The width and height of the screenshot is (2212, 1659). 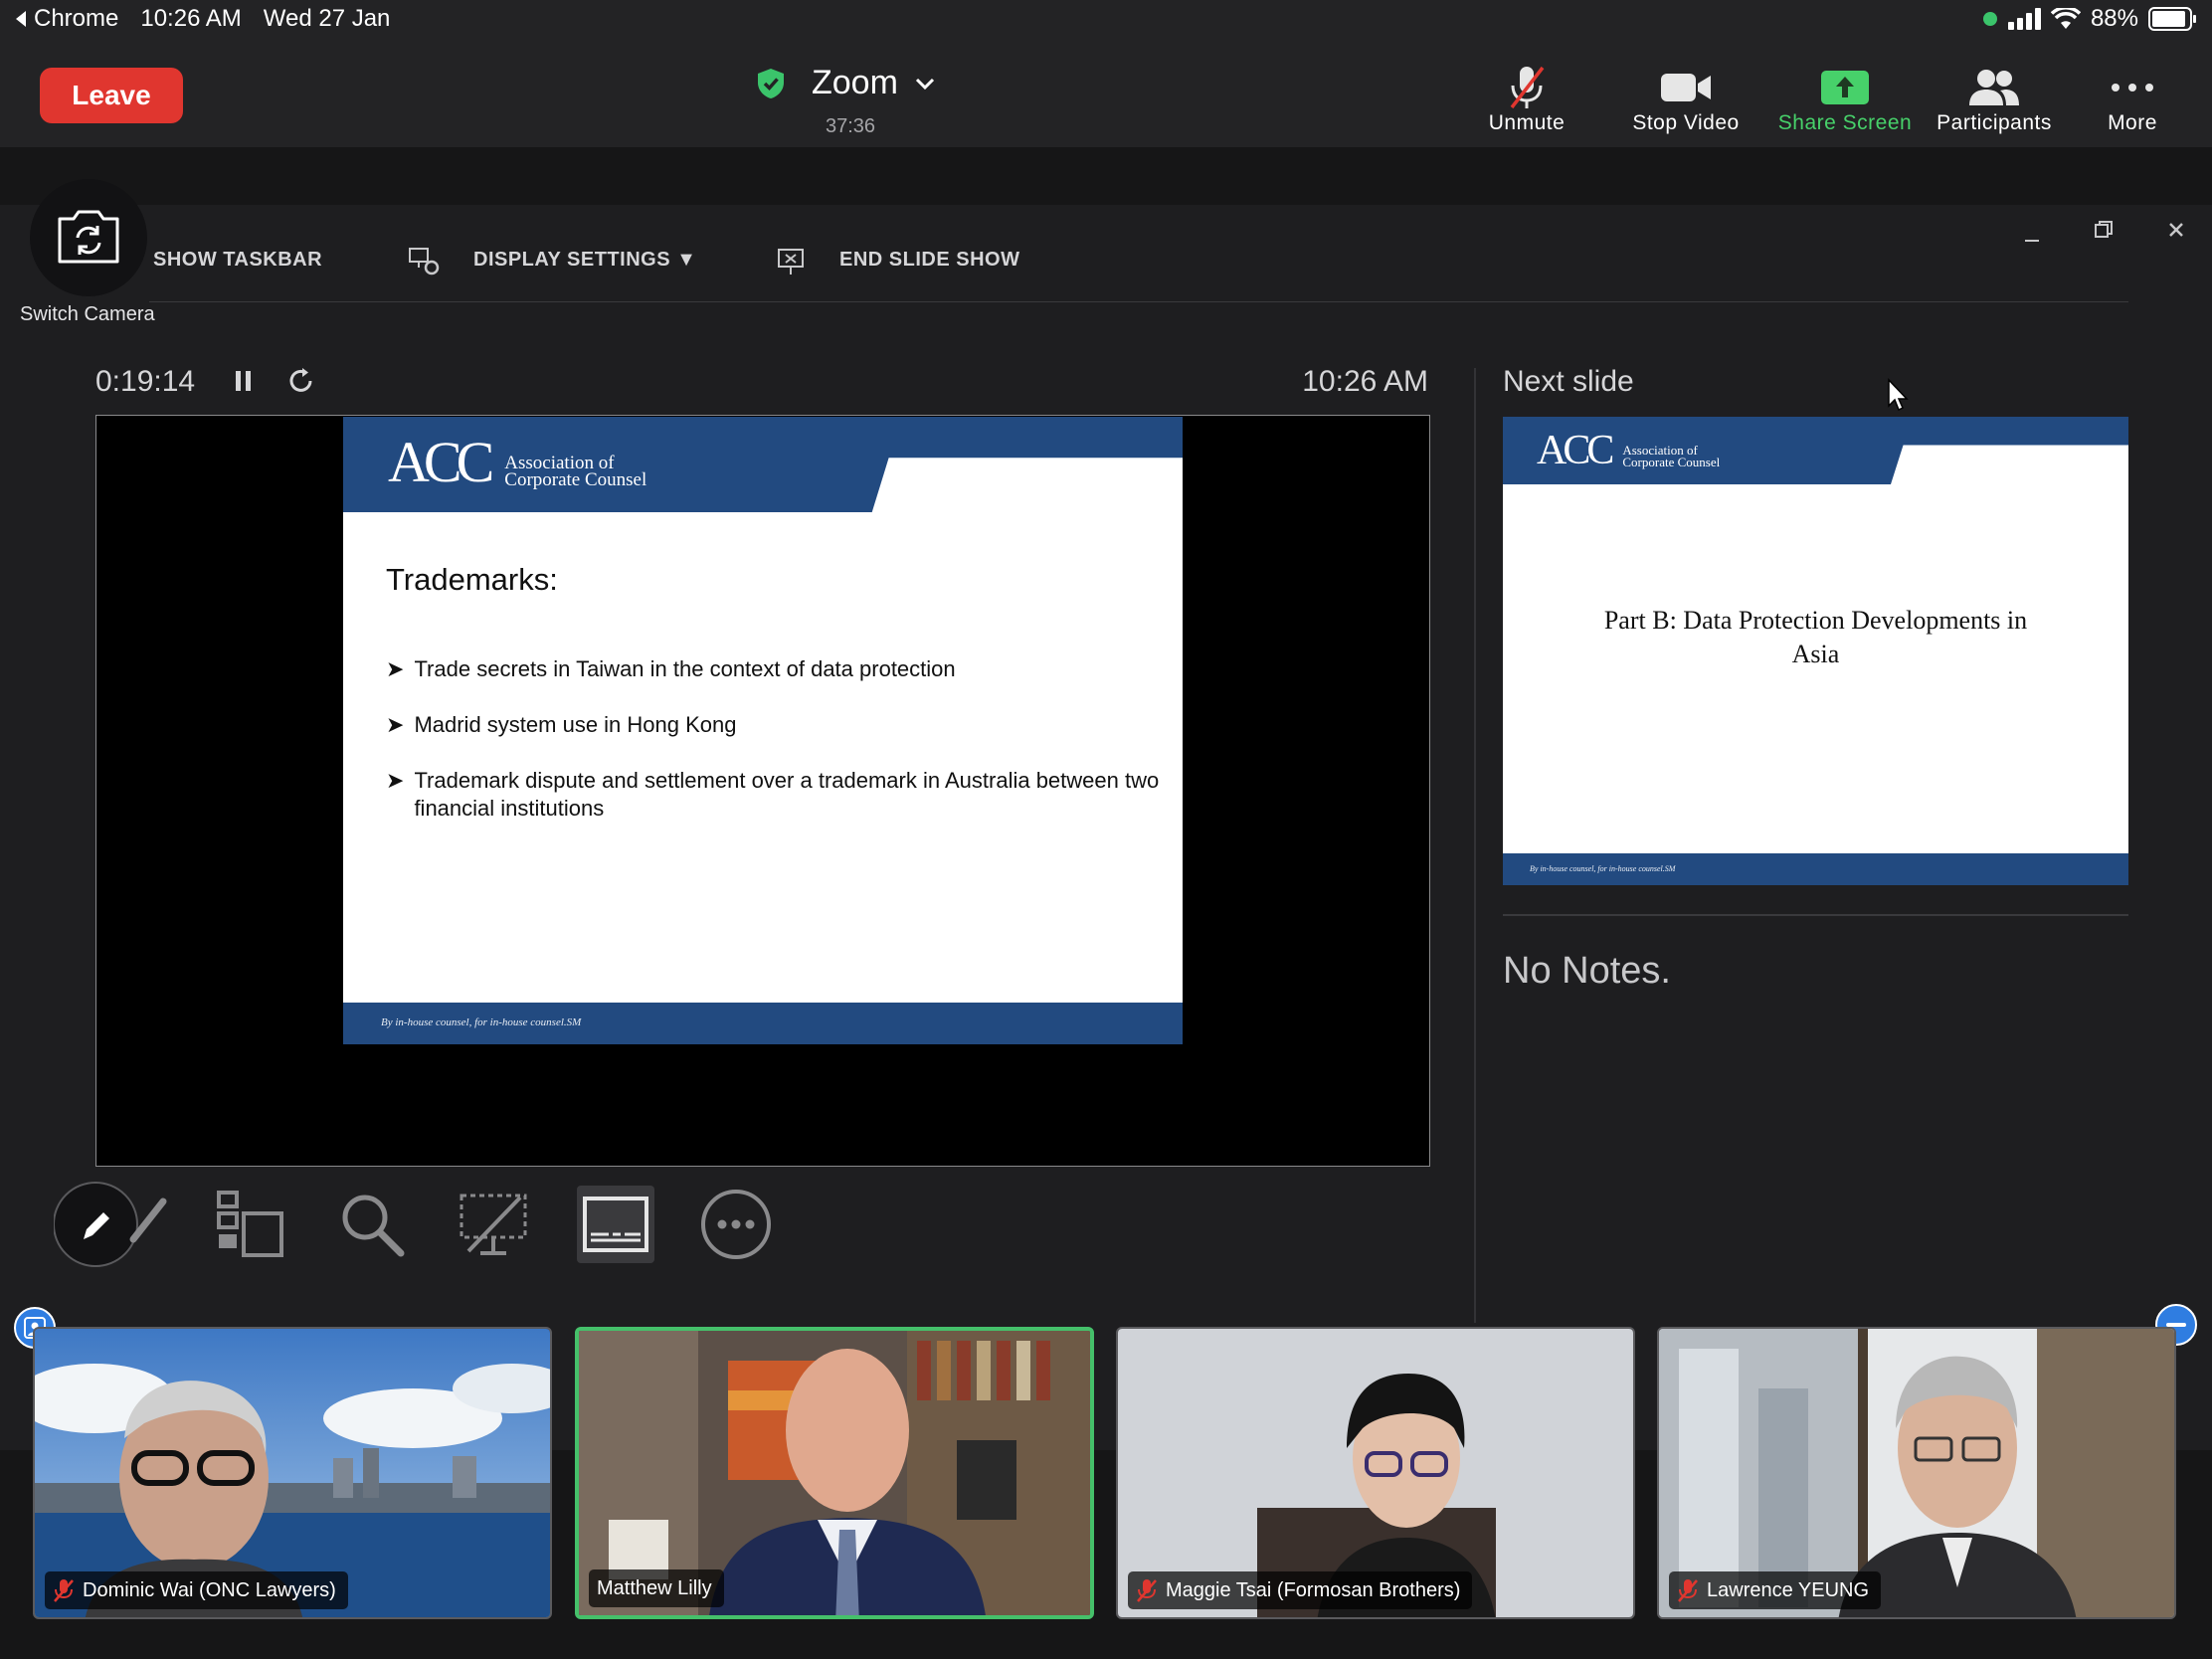 I want to click on window-restore-button, so click(x=2103, y=233).